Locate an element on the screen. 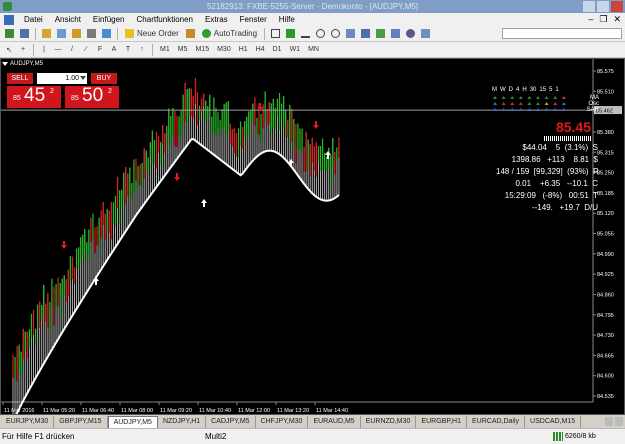 The height and width of the screenshot is (444, 625). tab-chfjpy-m30: CHFJPY,M30 is located at coordinates (282, 421).